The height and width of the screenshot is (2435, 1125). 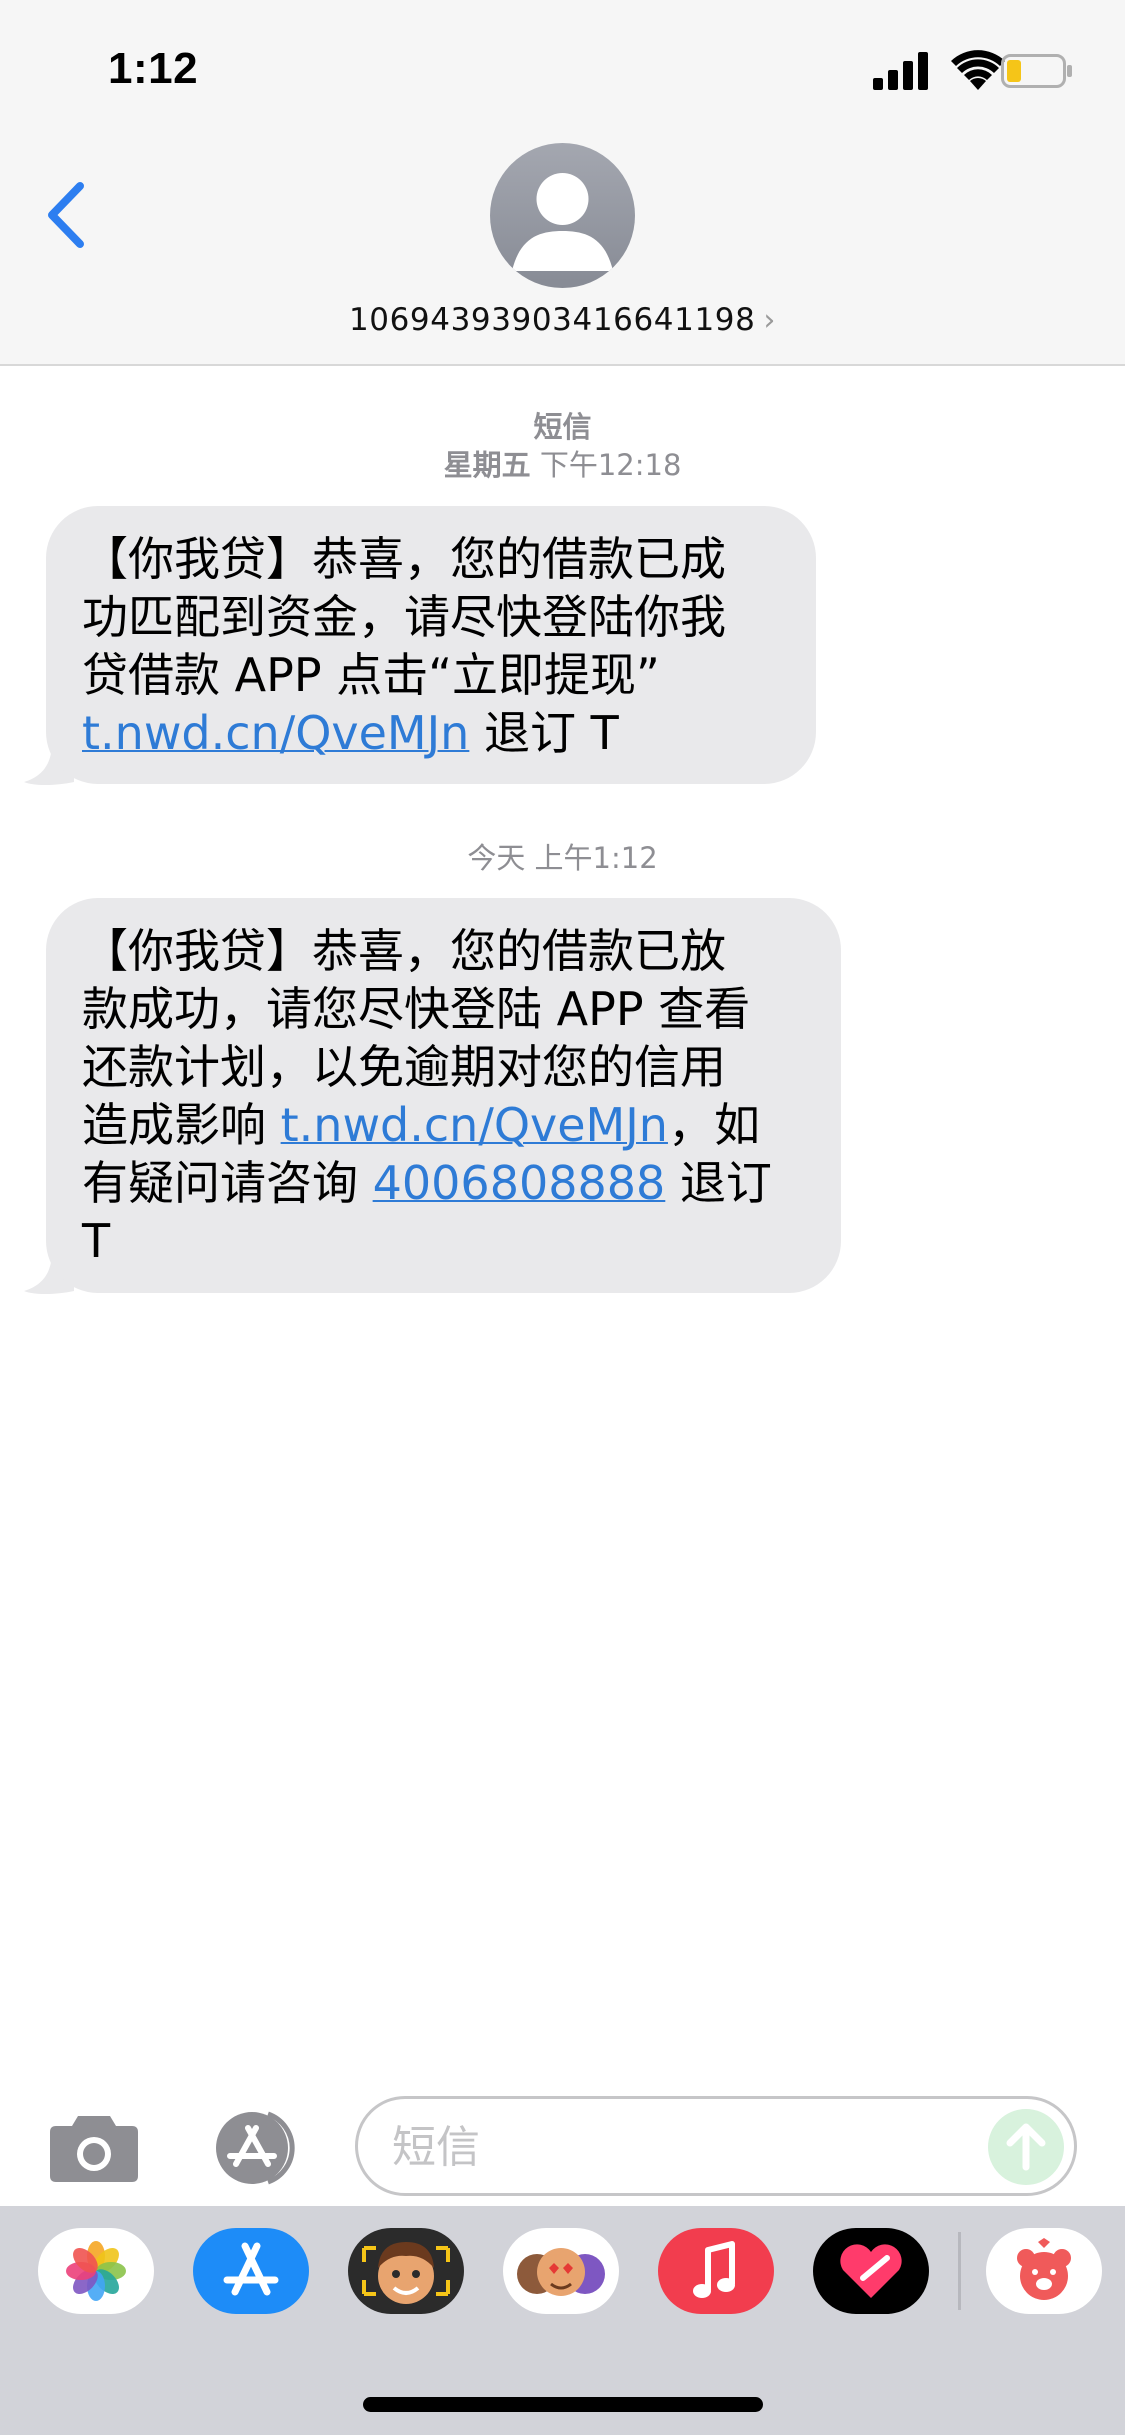 I want to click on animoji-stickers-icon, so click(x=561, y=2272).